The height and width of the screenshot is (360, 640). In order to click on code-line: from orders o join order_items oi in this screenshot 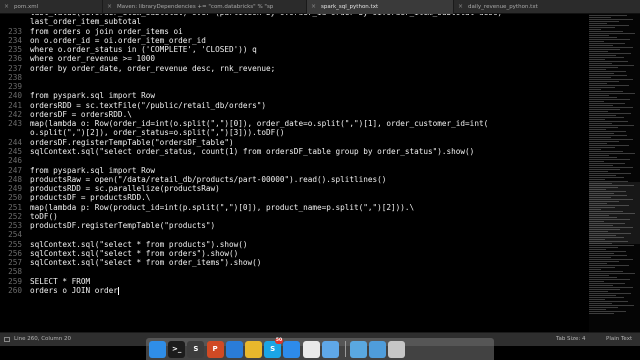, I will do `click(290, 31)`.